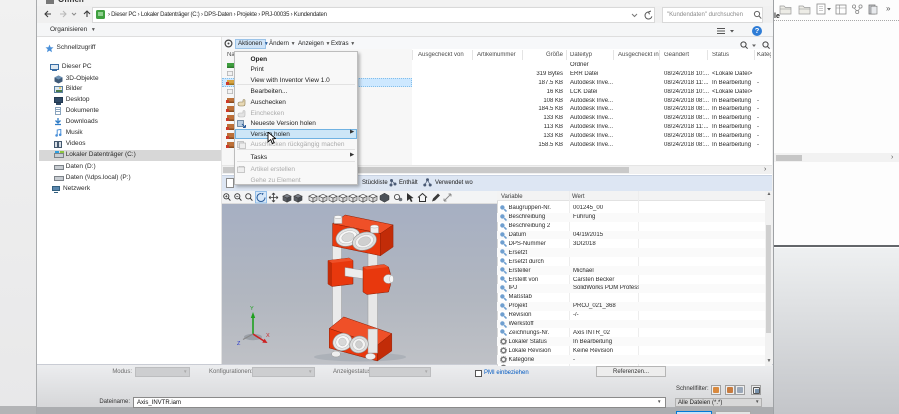 This screenshot has height=414, width=899. I want to click on svg-text: X, so click(268, 336).